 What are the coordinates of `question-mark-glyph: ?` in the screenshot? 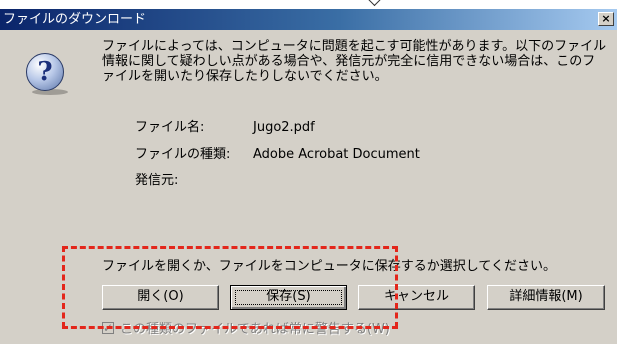 It's located at (45, 72).